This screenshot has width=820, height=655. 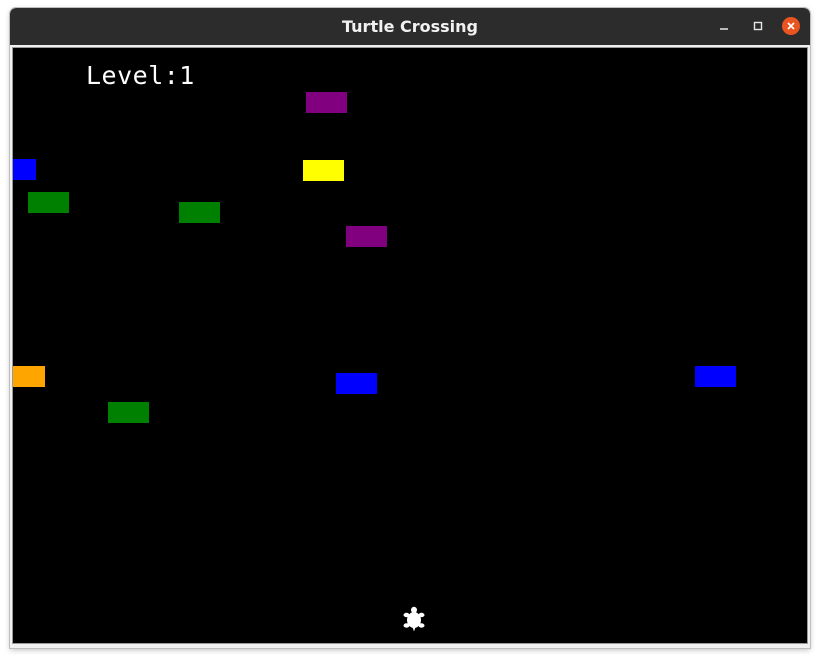 What do you see at coordinates (140, 75) in the screenshot?
I see `level-label: Level:1` at bounding box center [140, 75].